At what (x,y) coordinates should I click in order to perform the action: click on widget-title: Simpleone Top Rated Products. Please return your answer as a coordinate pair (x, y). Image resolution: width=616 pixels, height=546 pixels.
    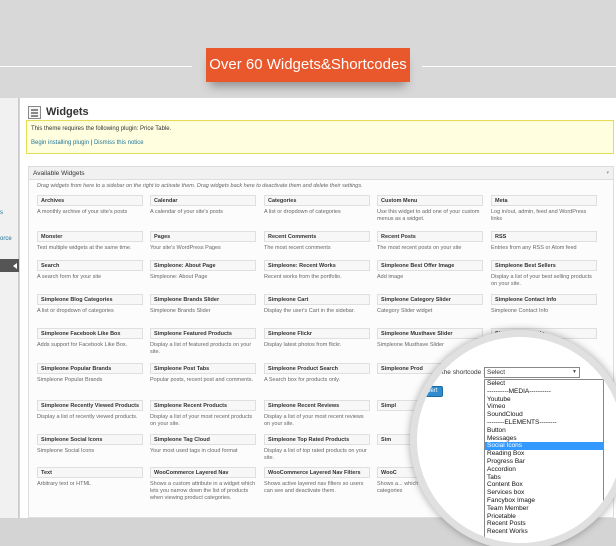
    Looking at the image, I should click on (317, 439).